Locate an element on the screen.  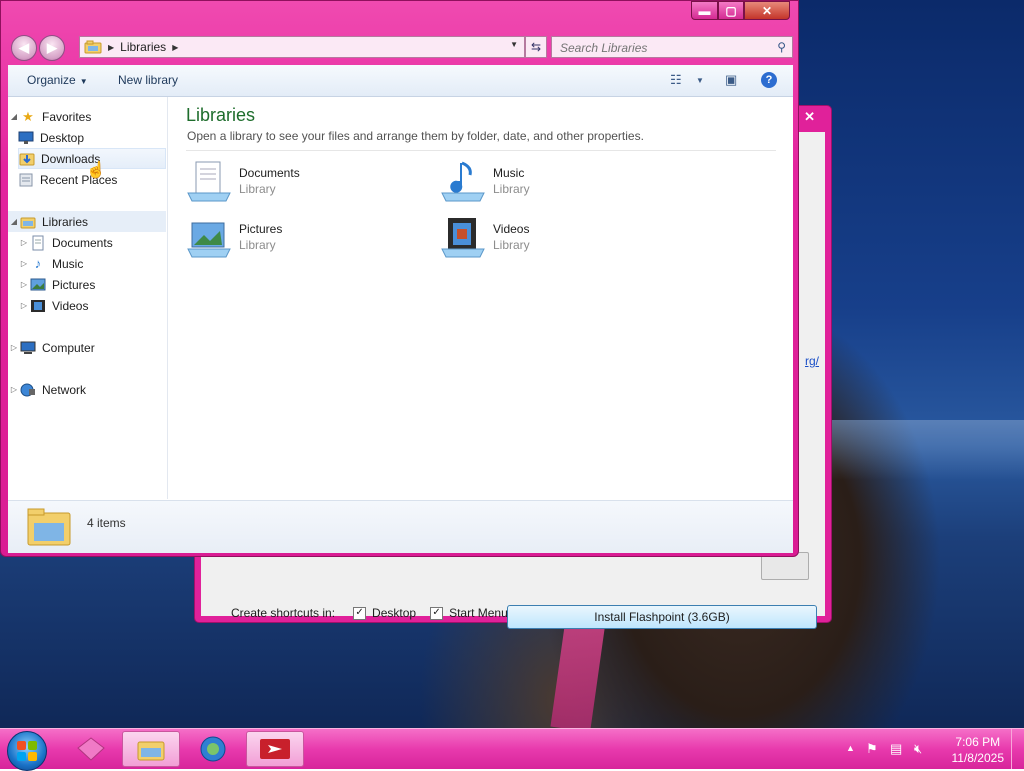
library-tile-music: Music Library is located at coordinates (560, 183).